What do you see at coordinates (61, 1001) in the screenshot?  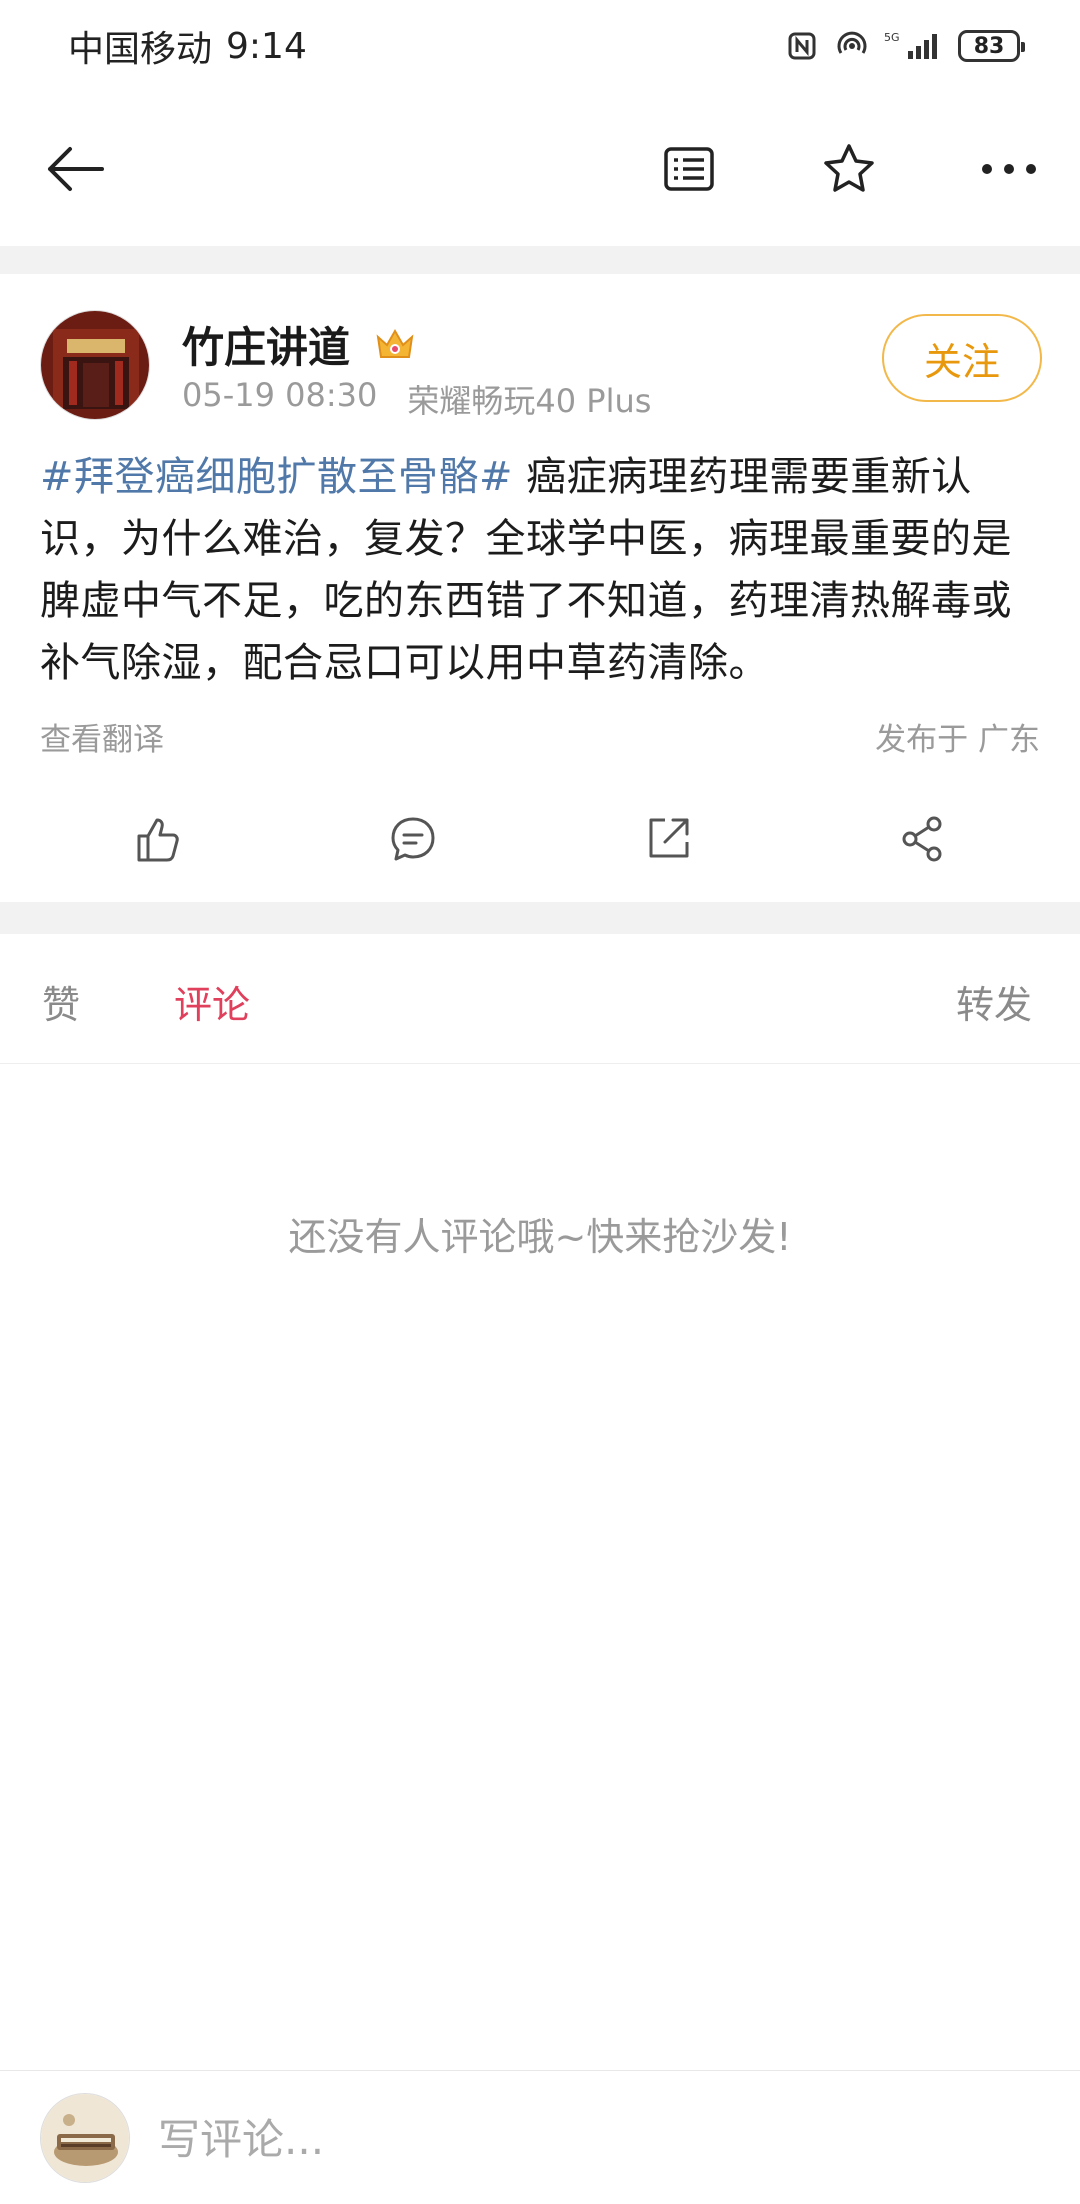 I see `tab-likes: 赞` at bounding box center [61, 1001].